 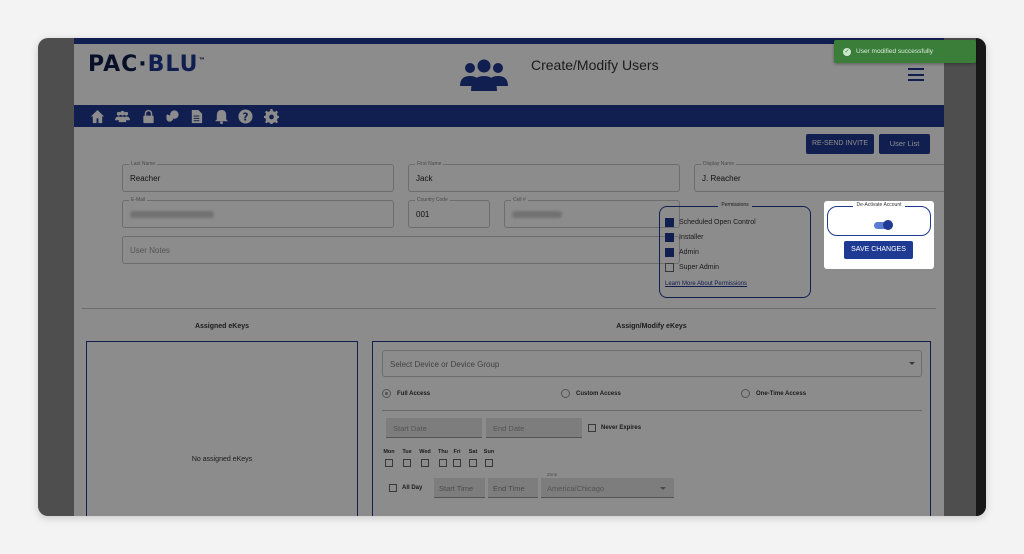 What do you see at coordinates (222, 326) in the screenshot?
I see `assigned-ekeys-title: Assigned eKeys` at bounding box center [222, 326].